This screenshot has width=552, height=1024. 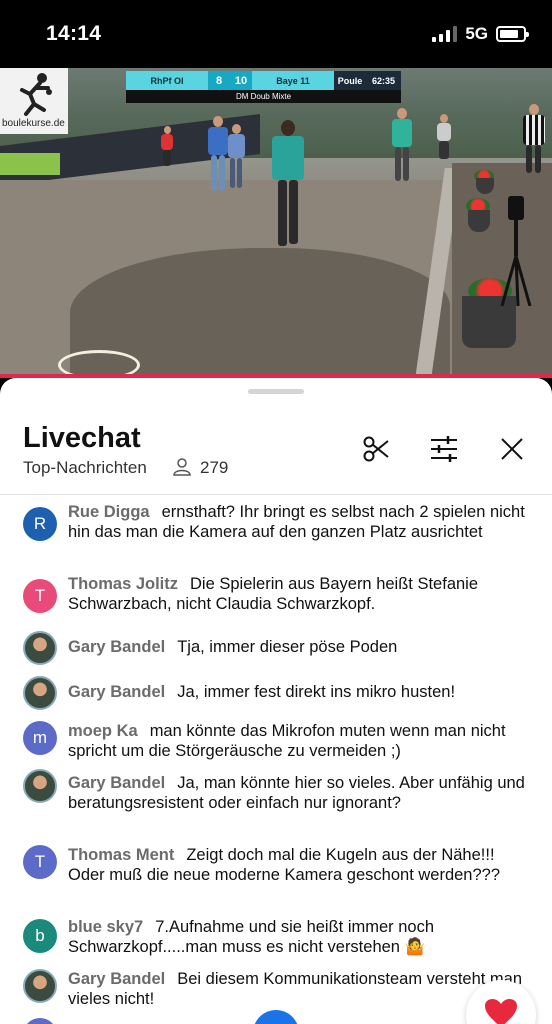 I want to click on match-phase: Poule, so click(x=350, y=80).